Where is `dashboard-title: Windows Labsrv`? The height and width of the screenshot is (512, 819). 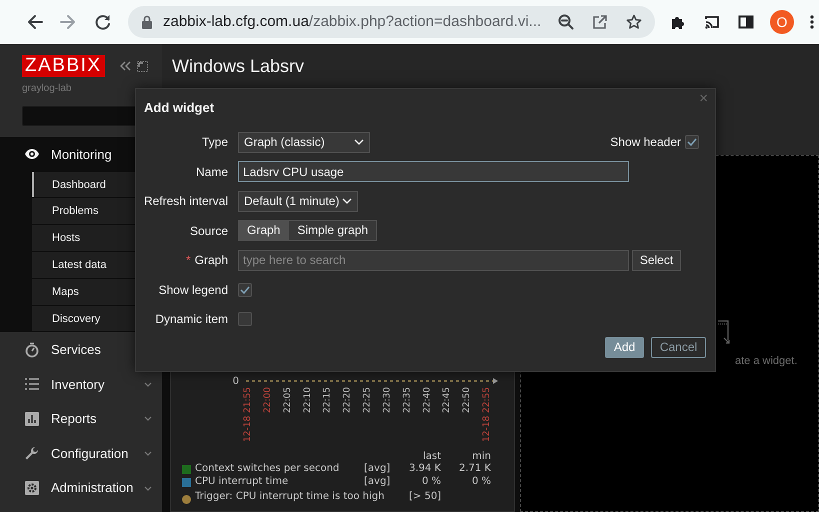 dashboard-title: Windows Labsrv is located at coordinates (490, 66).